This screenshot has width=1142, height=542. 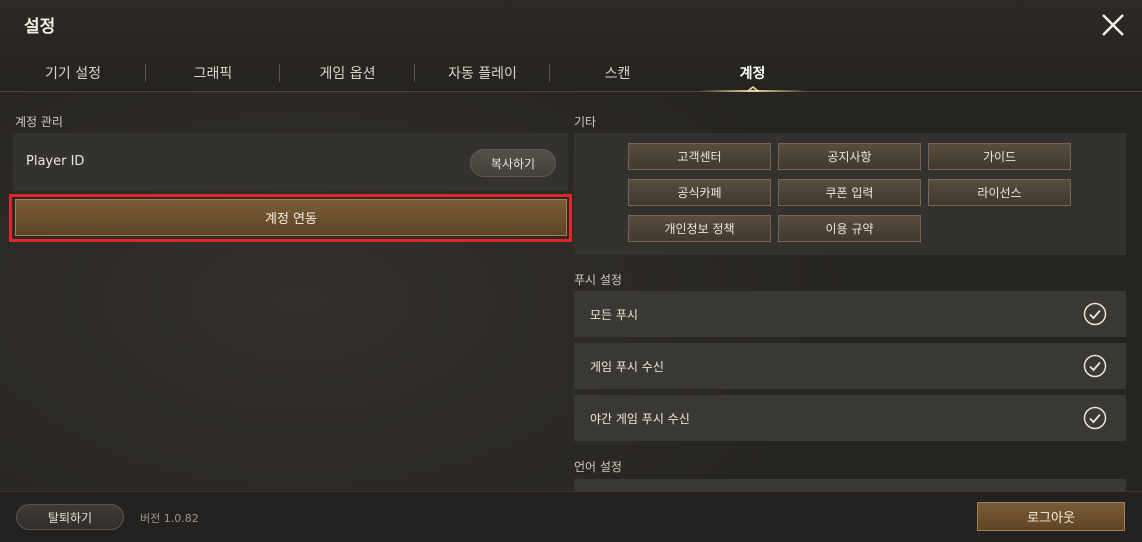 I want to click on push-row-game: 게임 푸시 수신, so click(x=850, y=366).